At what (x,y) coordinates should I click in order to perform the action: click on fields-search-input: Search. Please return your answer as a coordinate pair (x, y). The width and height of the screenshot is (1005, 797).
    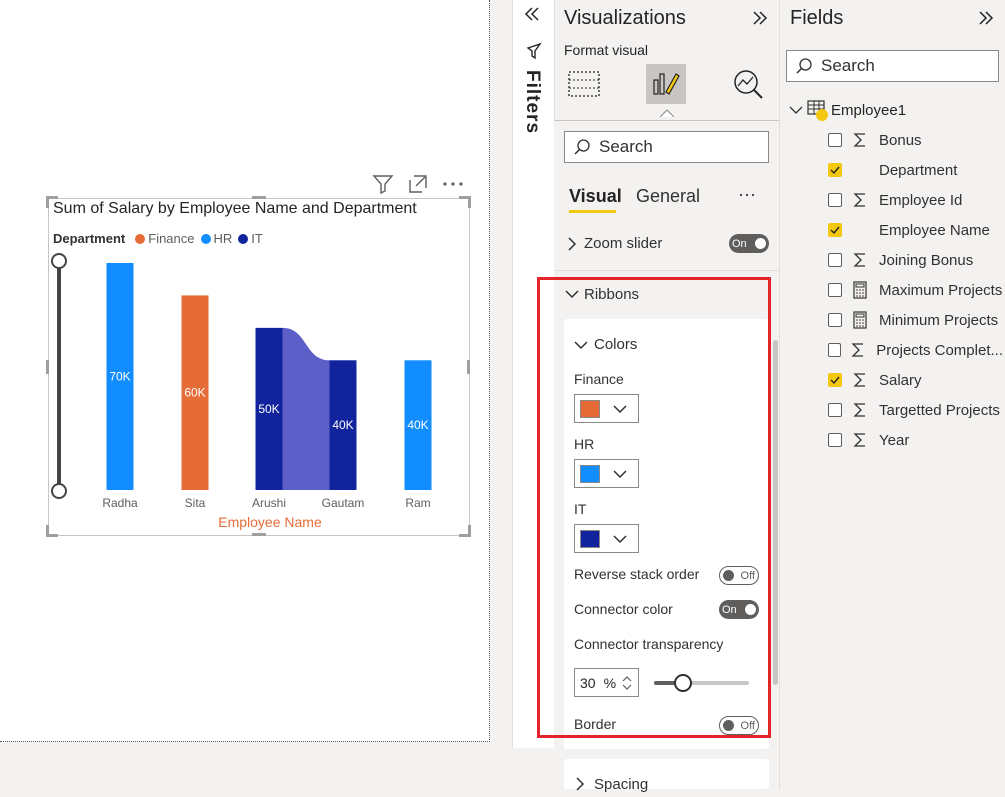
    Looking at the image, I should click on (892, 66).